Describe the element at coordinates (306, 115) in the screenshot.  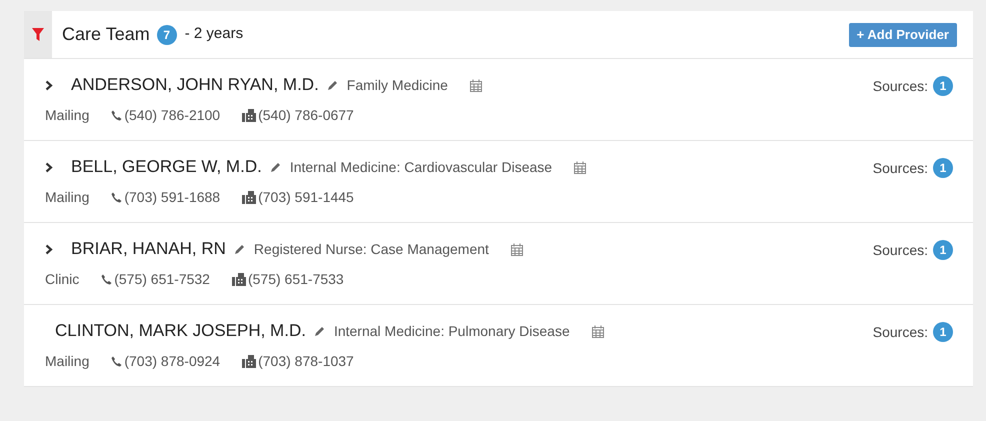
I see `fax-number: (540) 786-0677` at that location.